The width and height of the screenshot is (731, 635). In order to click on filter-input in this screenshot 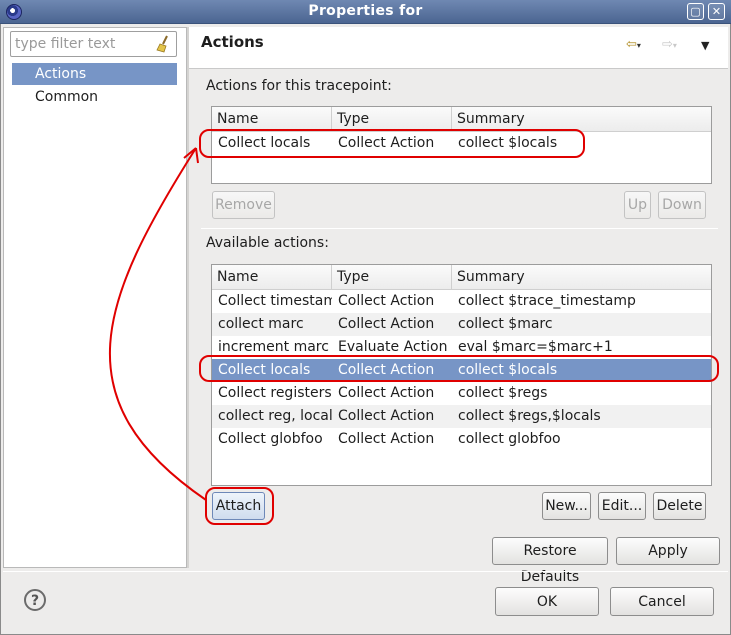, I will do `click(84, 44)`.